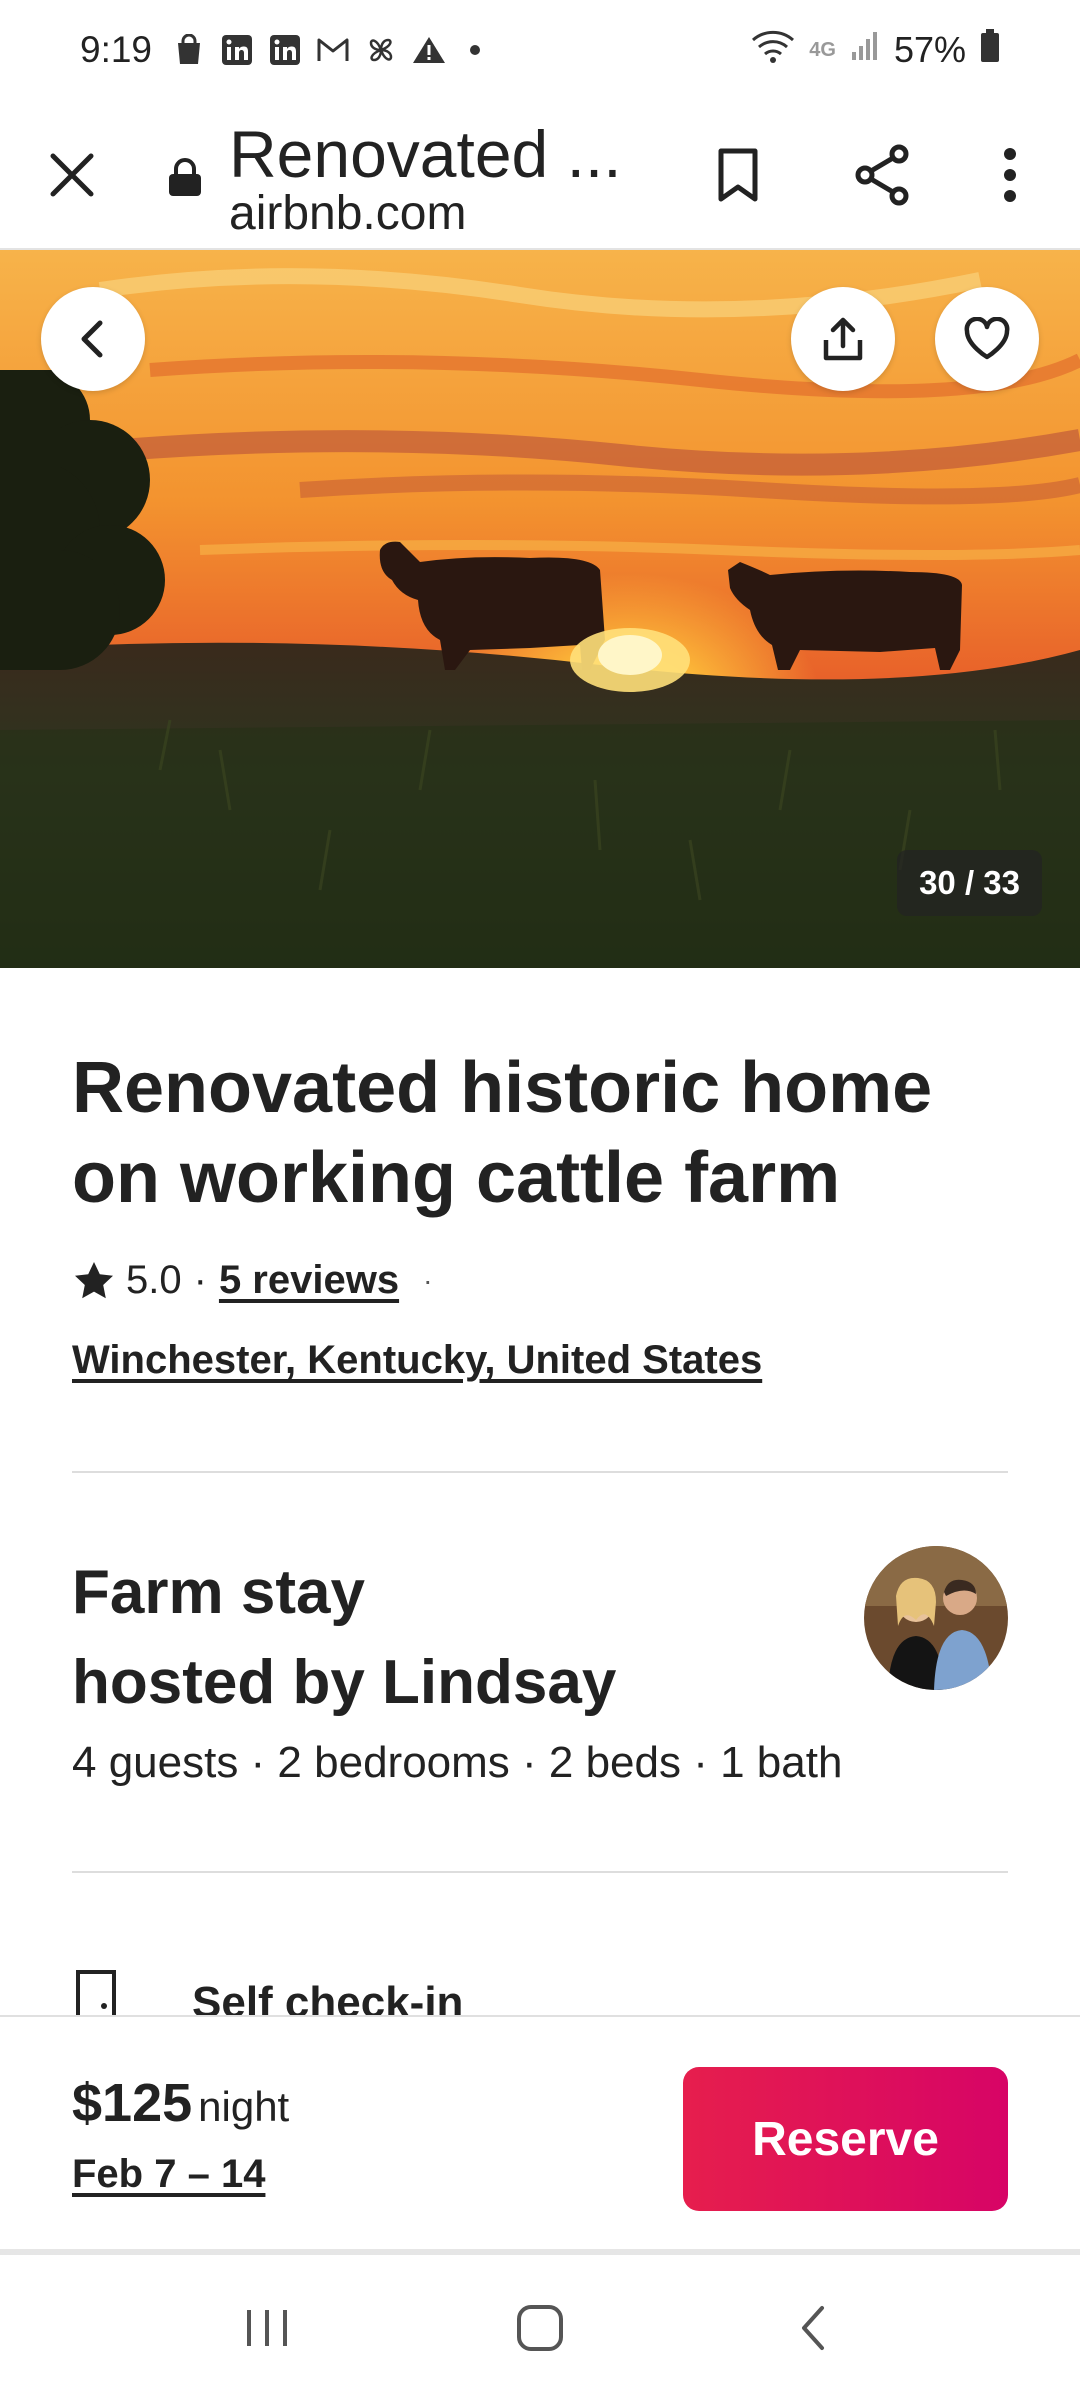 This screenshot has height=2400, width=1080. Describe the element at coordinates (429, 50) in the screenshot. I see `warning-icon` at that location.